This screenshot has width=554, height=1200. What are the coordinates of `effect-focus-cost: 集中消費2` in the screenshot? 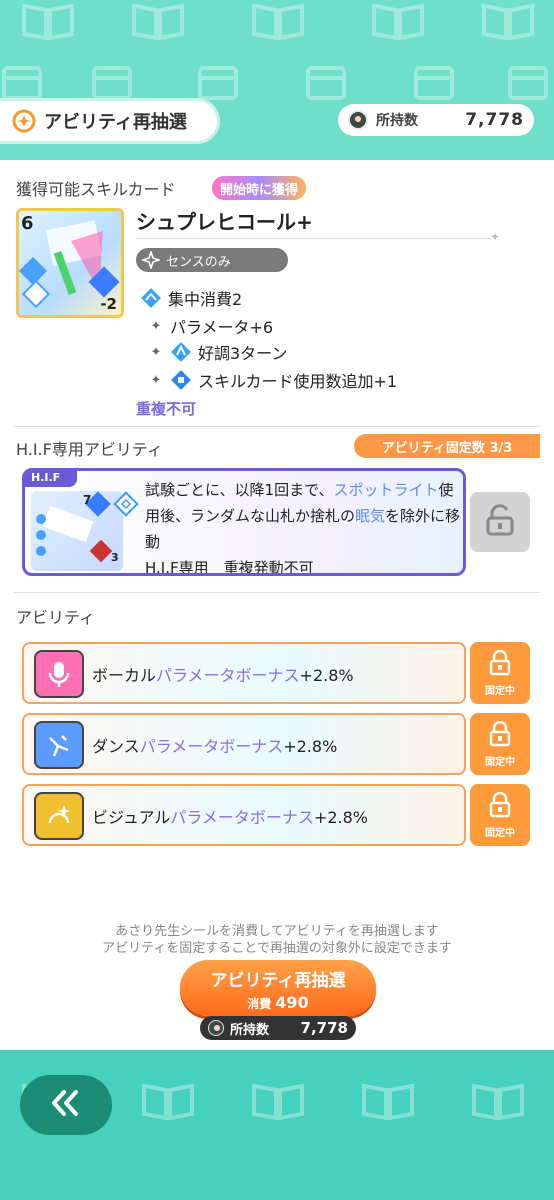 It's located at (191, 298).